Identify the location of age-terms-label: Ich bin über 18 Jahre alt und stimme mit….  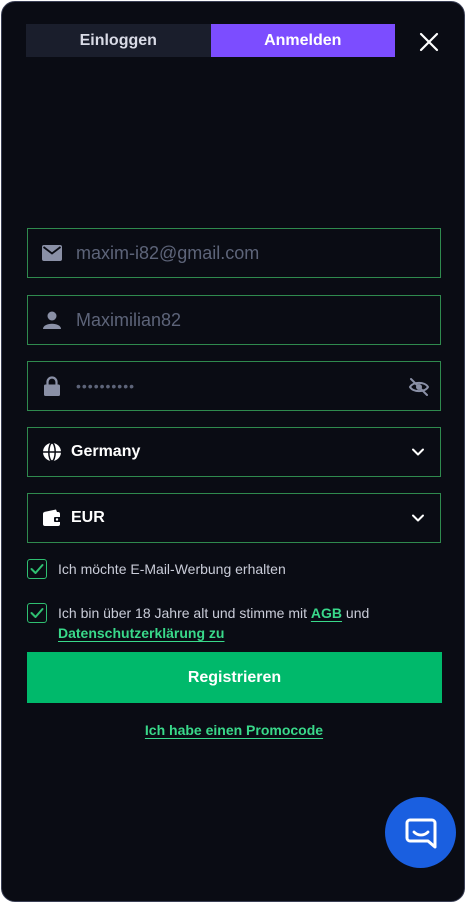
(213, 623).